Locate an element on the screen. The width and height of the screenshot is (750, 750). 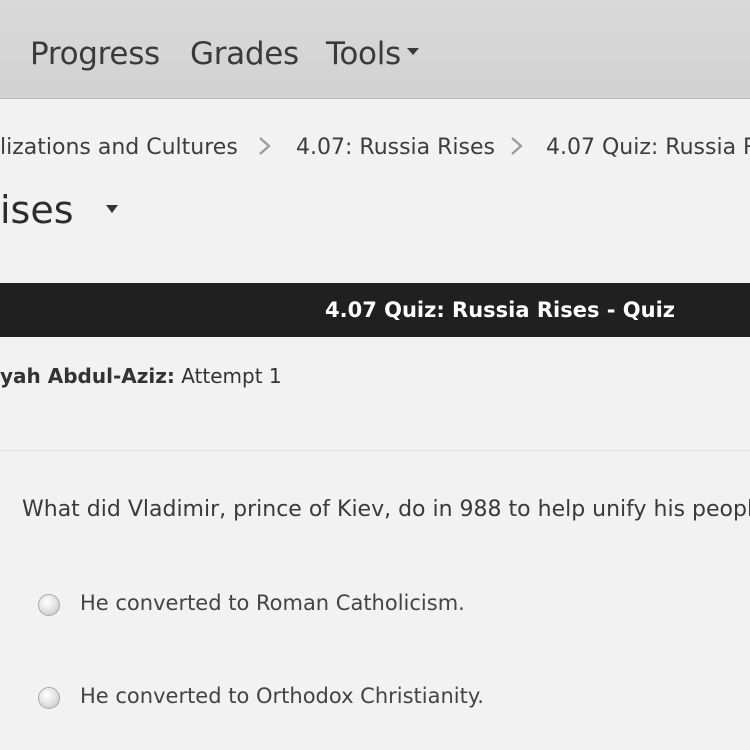
nav-grades: Grades is located at coordinates (244, 54).